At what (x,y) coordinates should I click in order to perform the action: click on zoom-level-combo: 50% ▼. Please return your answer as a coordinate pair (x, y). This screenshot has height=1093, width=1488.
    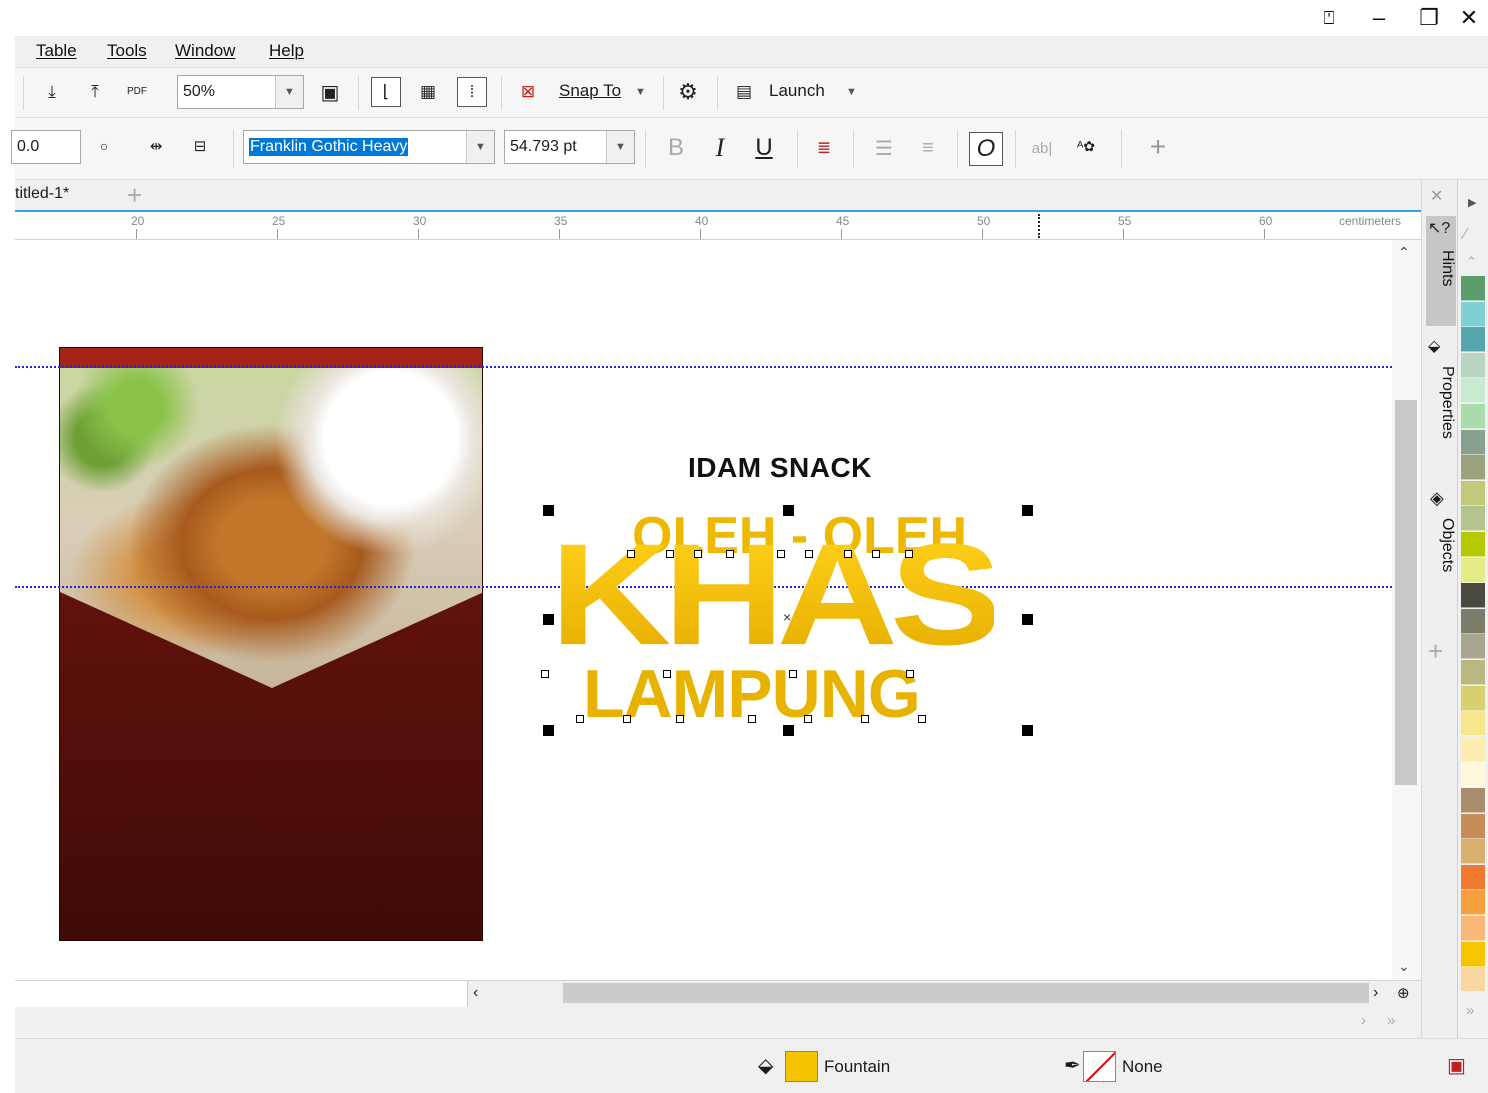
    Looking at the image, I should click on (240, 92).